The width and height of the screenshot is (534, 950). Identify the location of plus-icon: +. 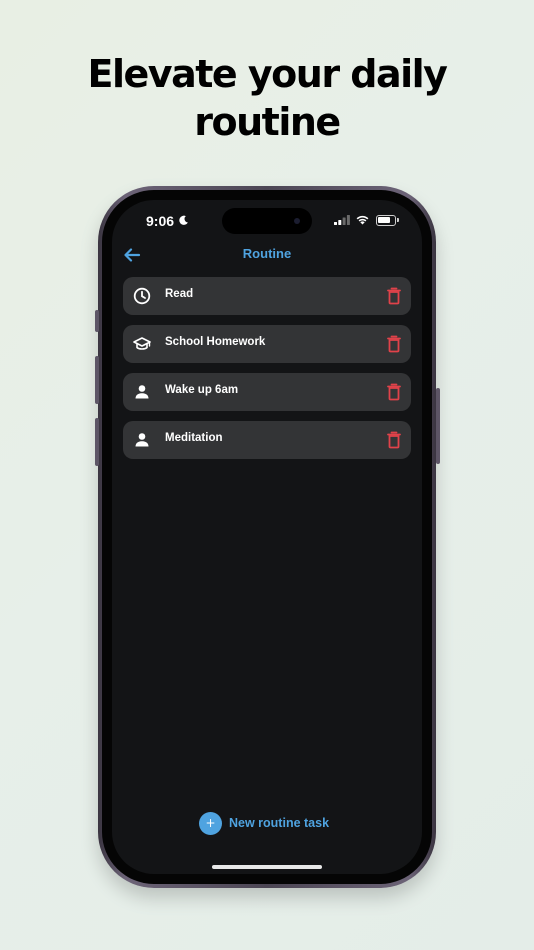
(210, 823).